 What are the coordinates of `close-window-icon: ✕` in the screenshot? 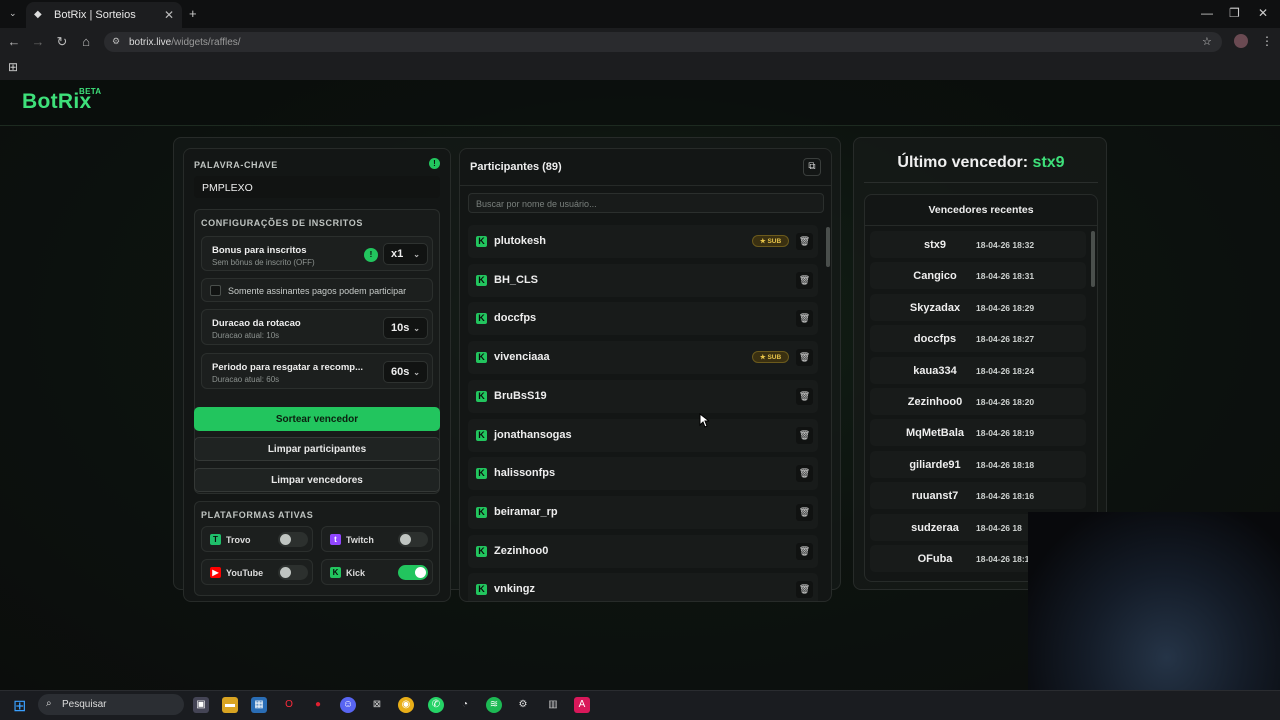 It's located at (1263, 13).